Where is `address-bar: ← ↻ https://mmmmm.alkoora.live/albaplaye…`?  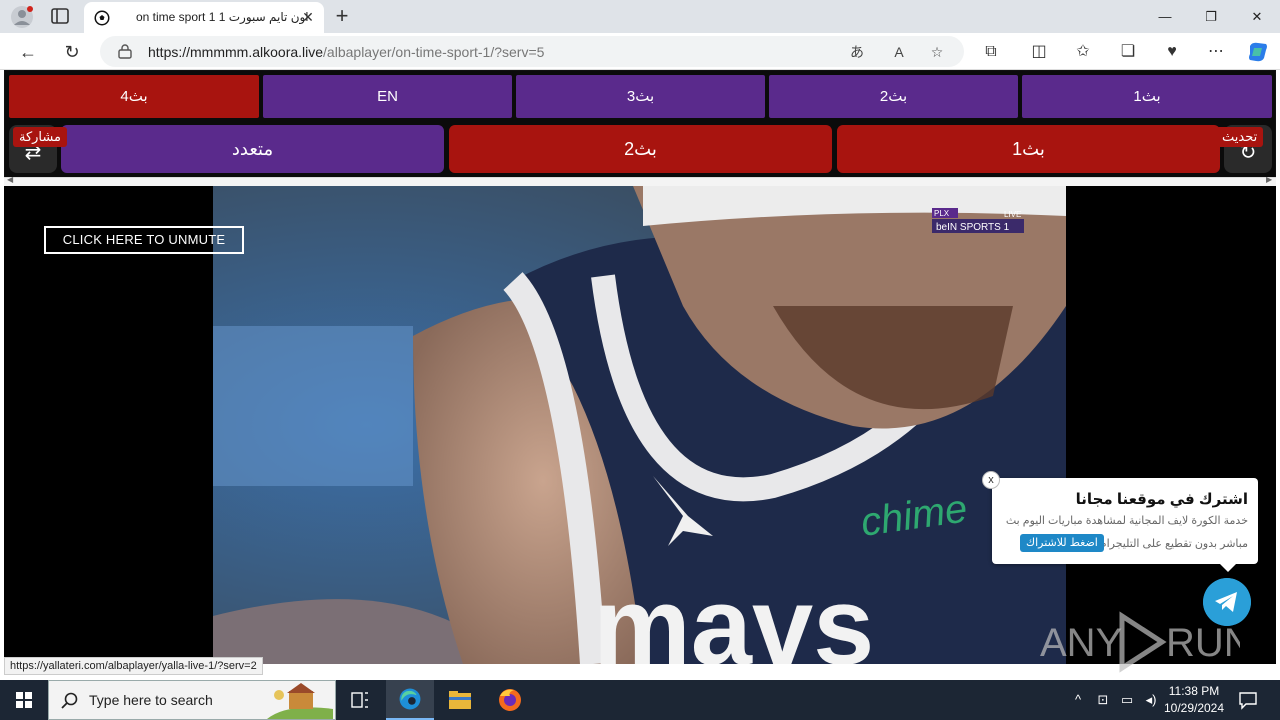
address-bar: ← ↻ https://mmmmm.alkoora.live/albaplaye… is located at coordinates (640, 51).